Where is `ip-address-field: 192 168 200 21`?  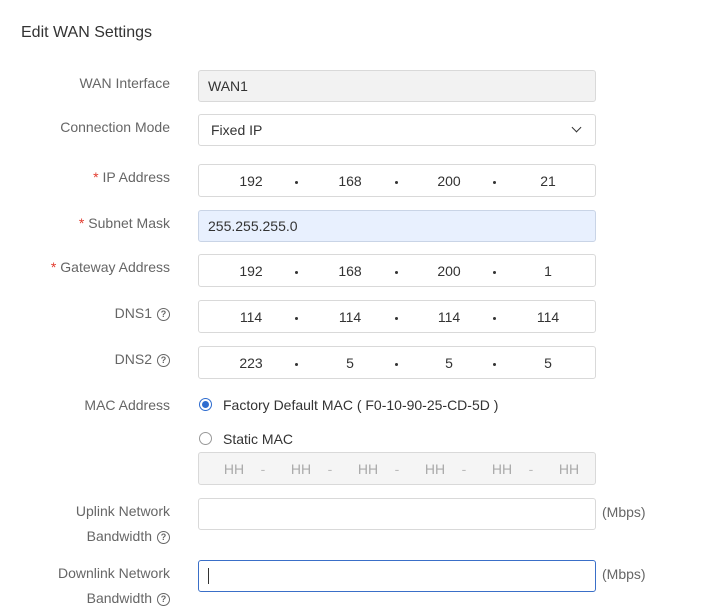
ip-address-field: 192 168 200 21 is located at coordinates (397, 180).